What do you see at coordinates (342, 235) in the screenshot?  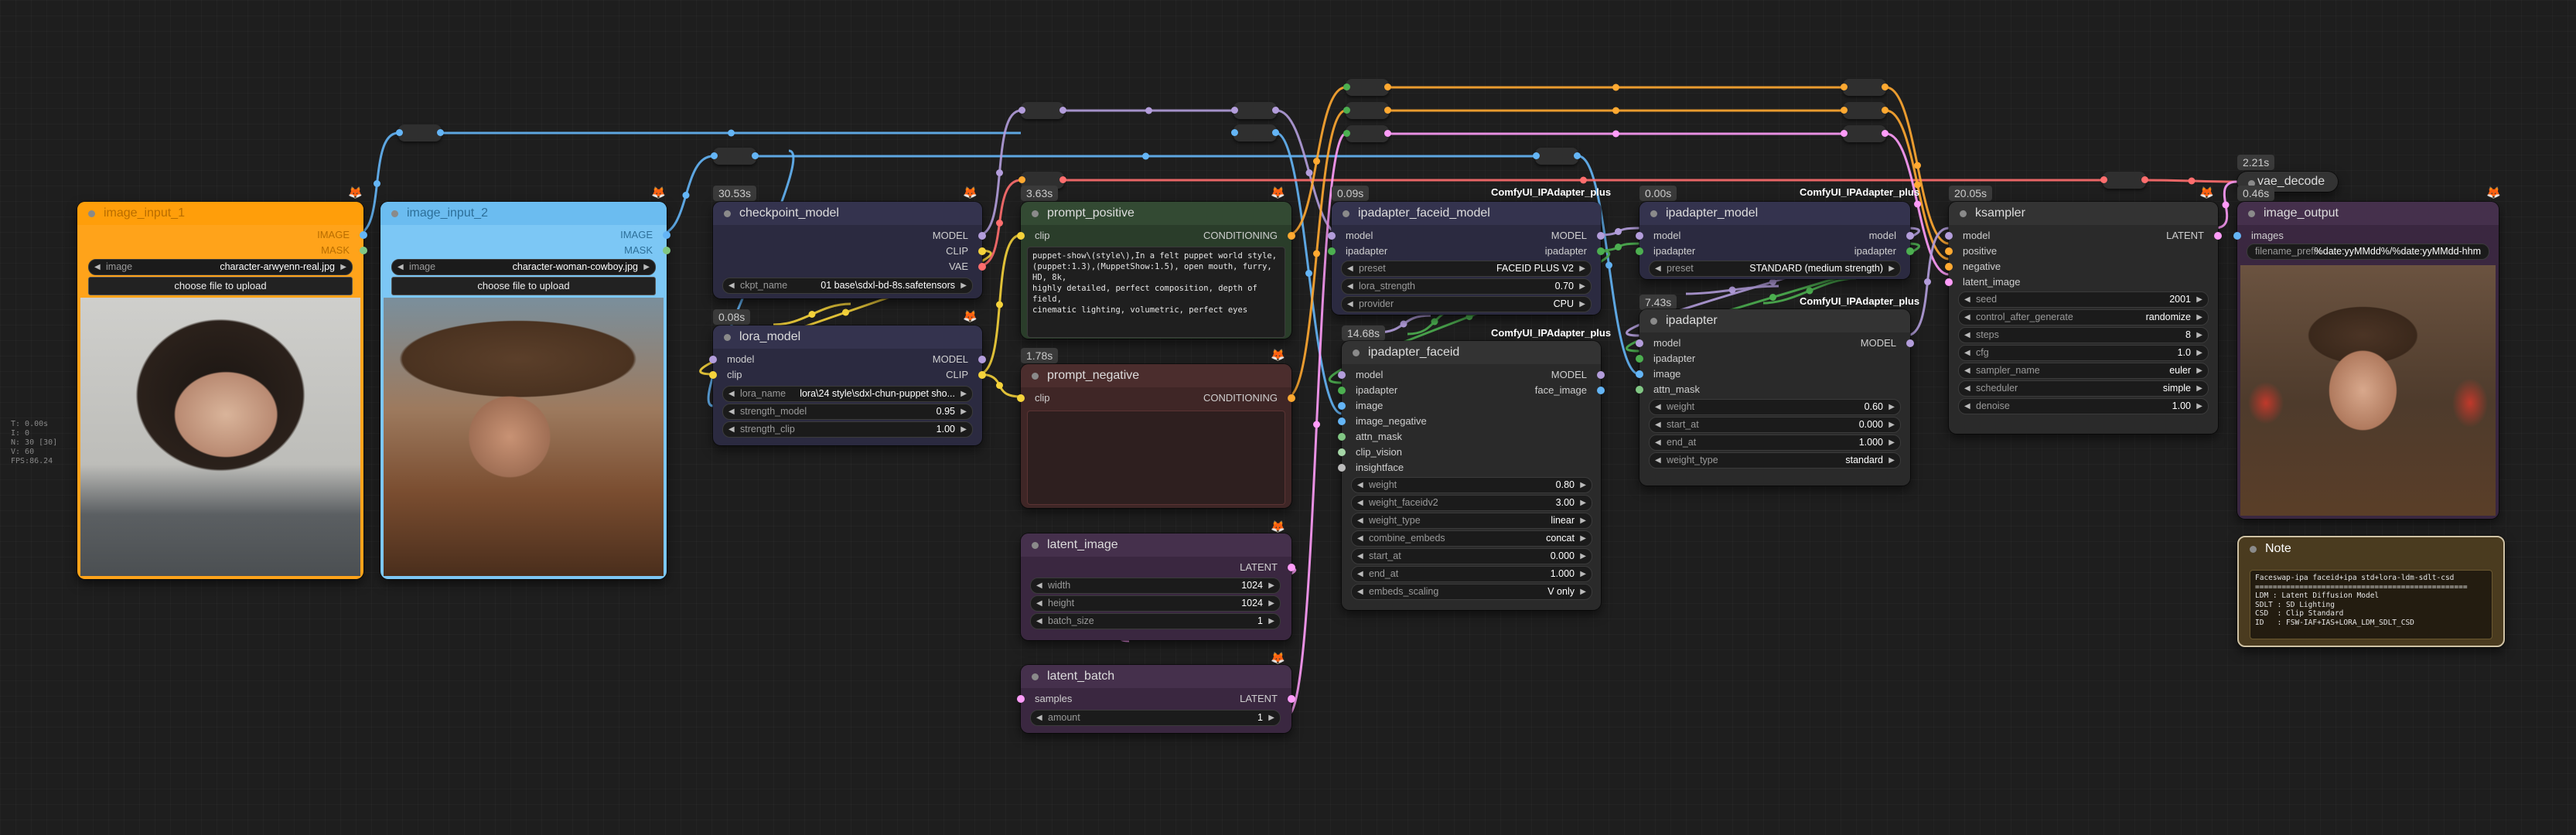 I see `output-image: IMAGE` at bounding box center [342, 235].